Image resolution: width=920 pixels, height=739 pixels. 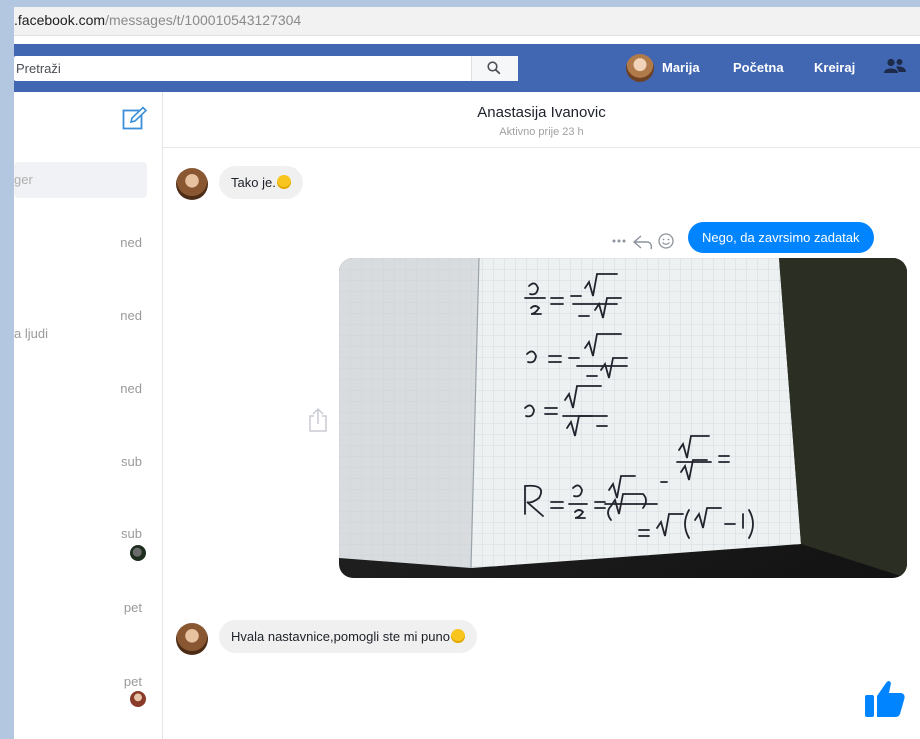 I want to click on search-input: Pretraži, so click(x=38, y=68).